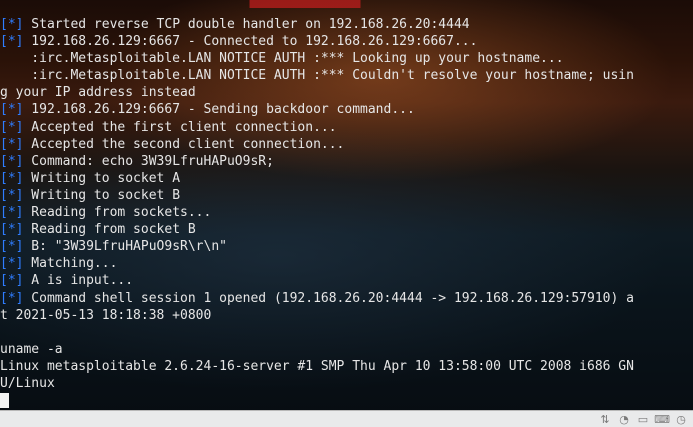  What do you see at coordinates (148, 161) in the screenshot?
I see `terminal-line-text: Command: echo 3W39LfruHAPuO9sR;` at bounding box center [148, 161].